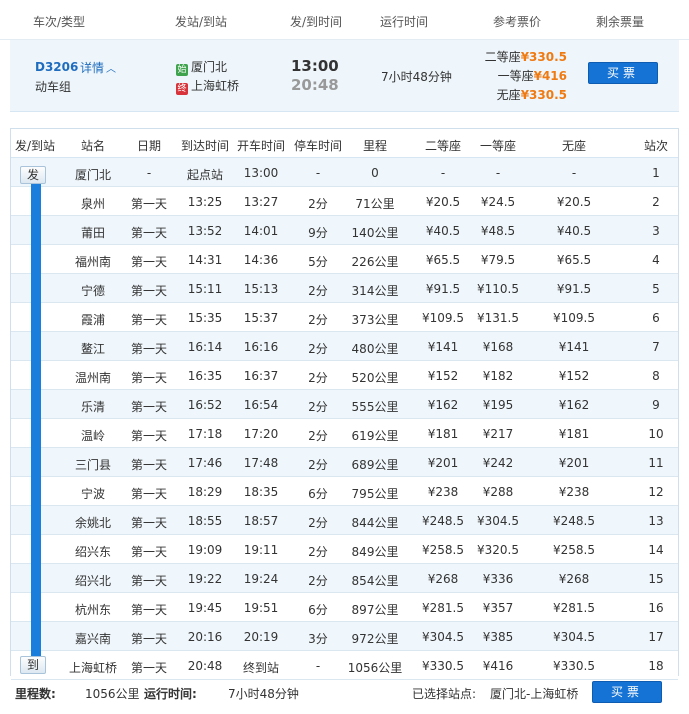 This screenshot has width=689, height=714. Describe the element at coordinates (574, 666) in the screenshot. I see `no-seat-price: ¥330.5` at that location.